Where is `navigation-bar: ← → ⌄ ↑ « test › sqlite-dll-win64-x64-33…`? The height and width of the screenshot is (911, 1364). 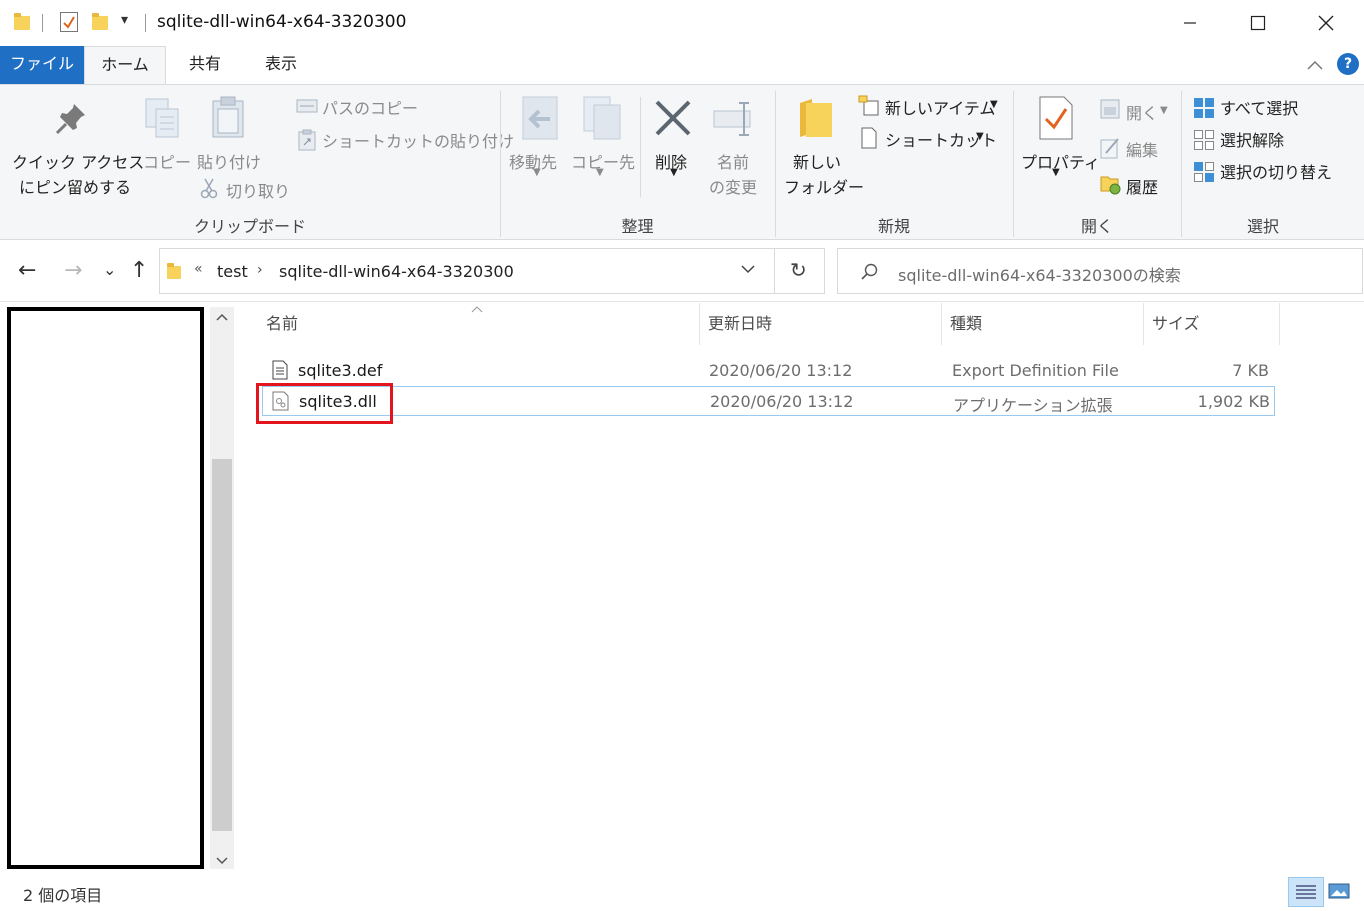 navigation-bar: ← → ⌄ ↑ « test › sqlite-dll-win64-x64-33… is located at coordinates (682, 271).